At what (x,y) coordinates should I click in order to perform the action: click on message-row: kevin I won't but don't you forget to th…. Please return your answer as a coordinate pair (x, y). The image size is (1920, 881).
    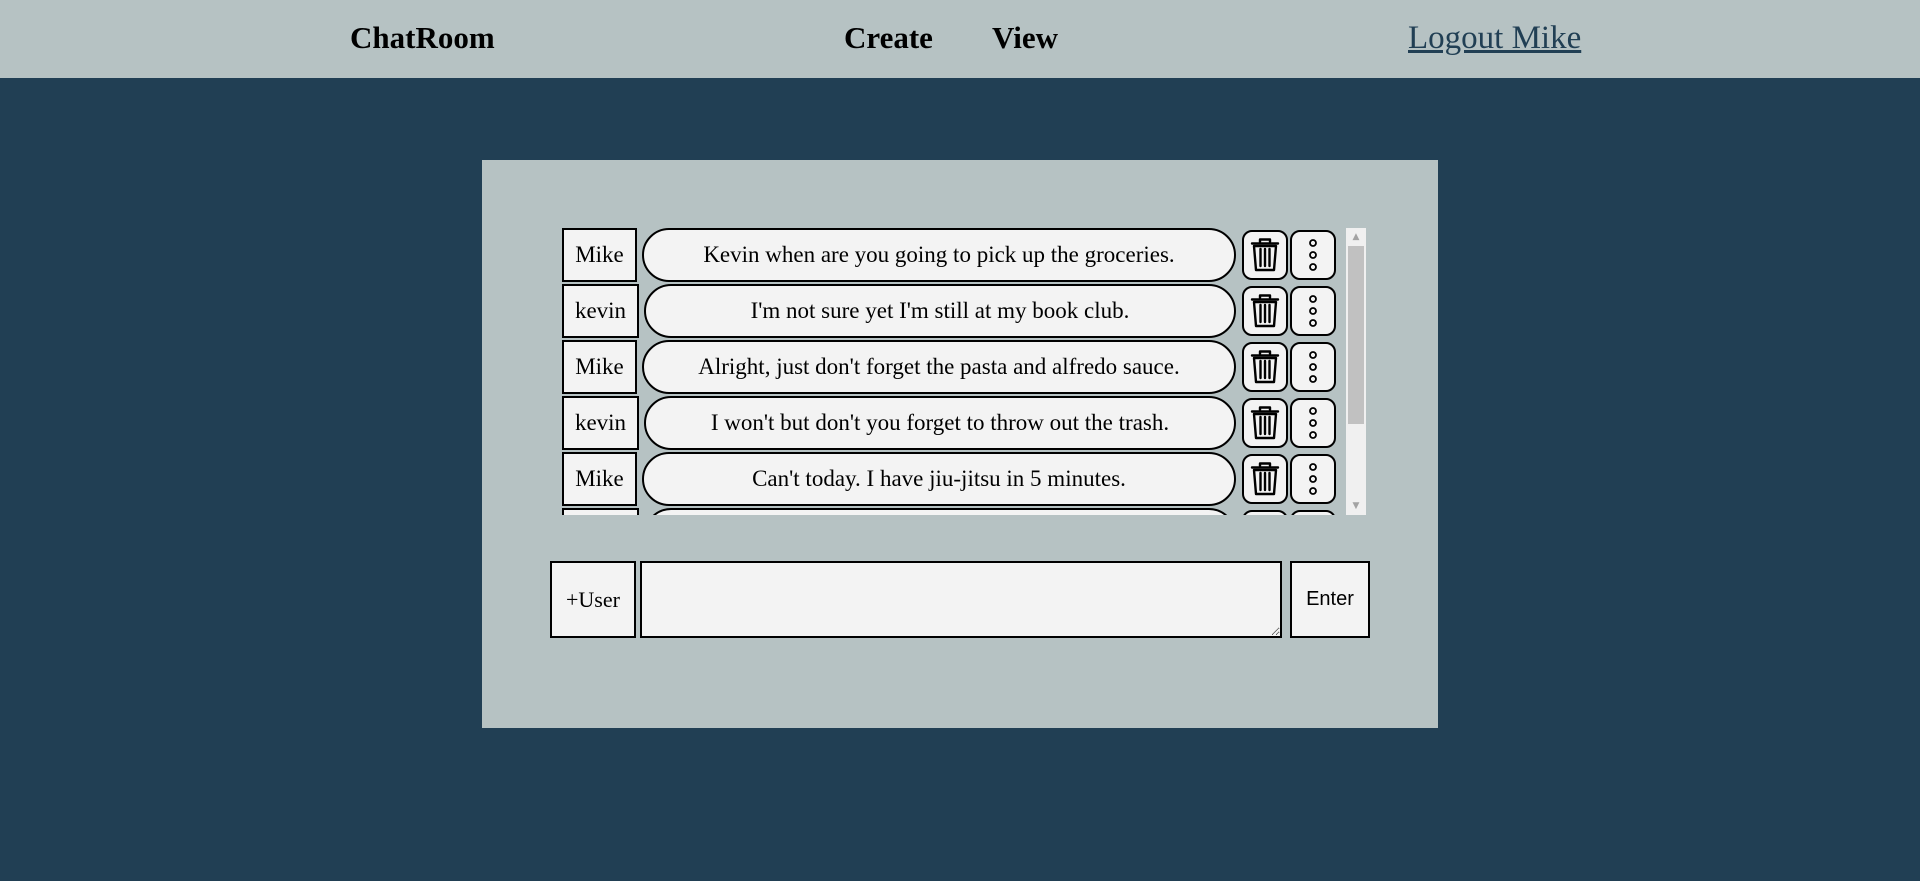
    Looking at the image, I should click on (954, 423).